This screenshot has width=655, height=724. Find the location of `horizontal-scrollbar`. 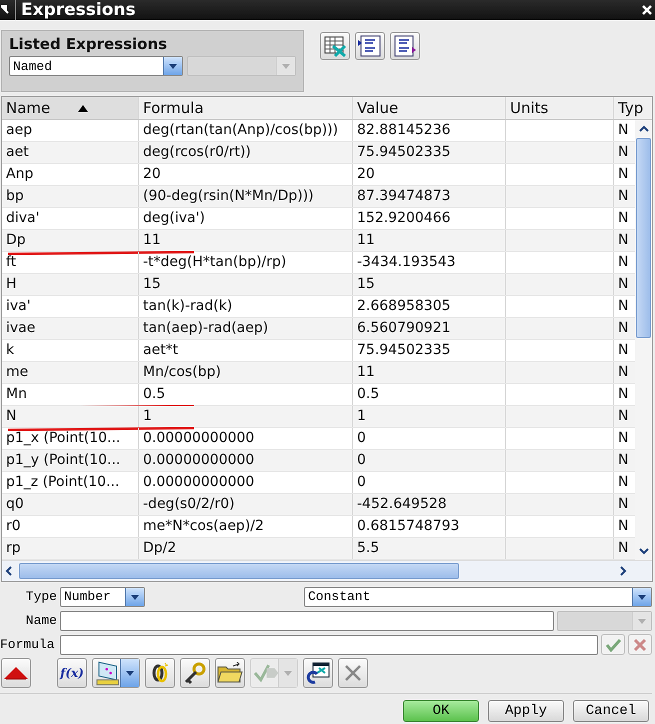

horizontal-scrollbar is located at coordinates (327, 570).